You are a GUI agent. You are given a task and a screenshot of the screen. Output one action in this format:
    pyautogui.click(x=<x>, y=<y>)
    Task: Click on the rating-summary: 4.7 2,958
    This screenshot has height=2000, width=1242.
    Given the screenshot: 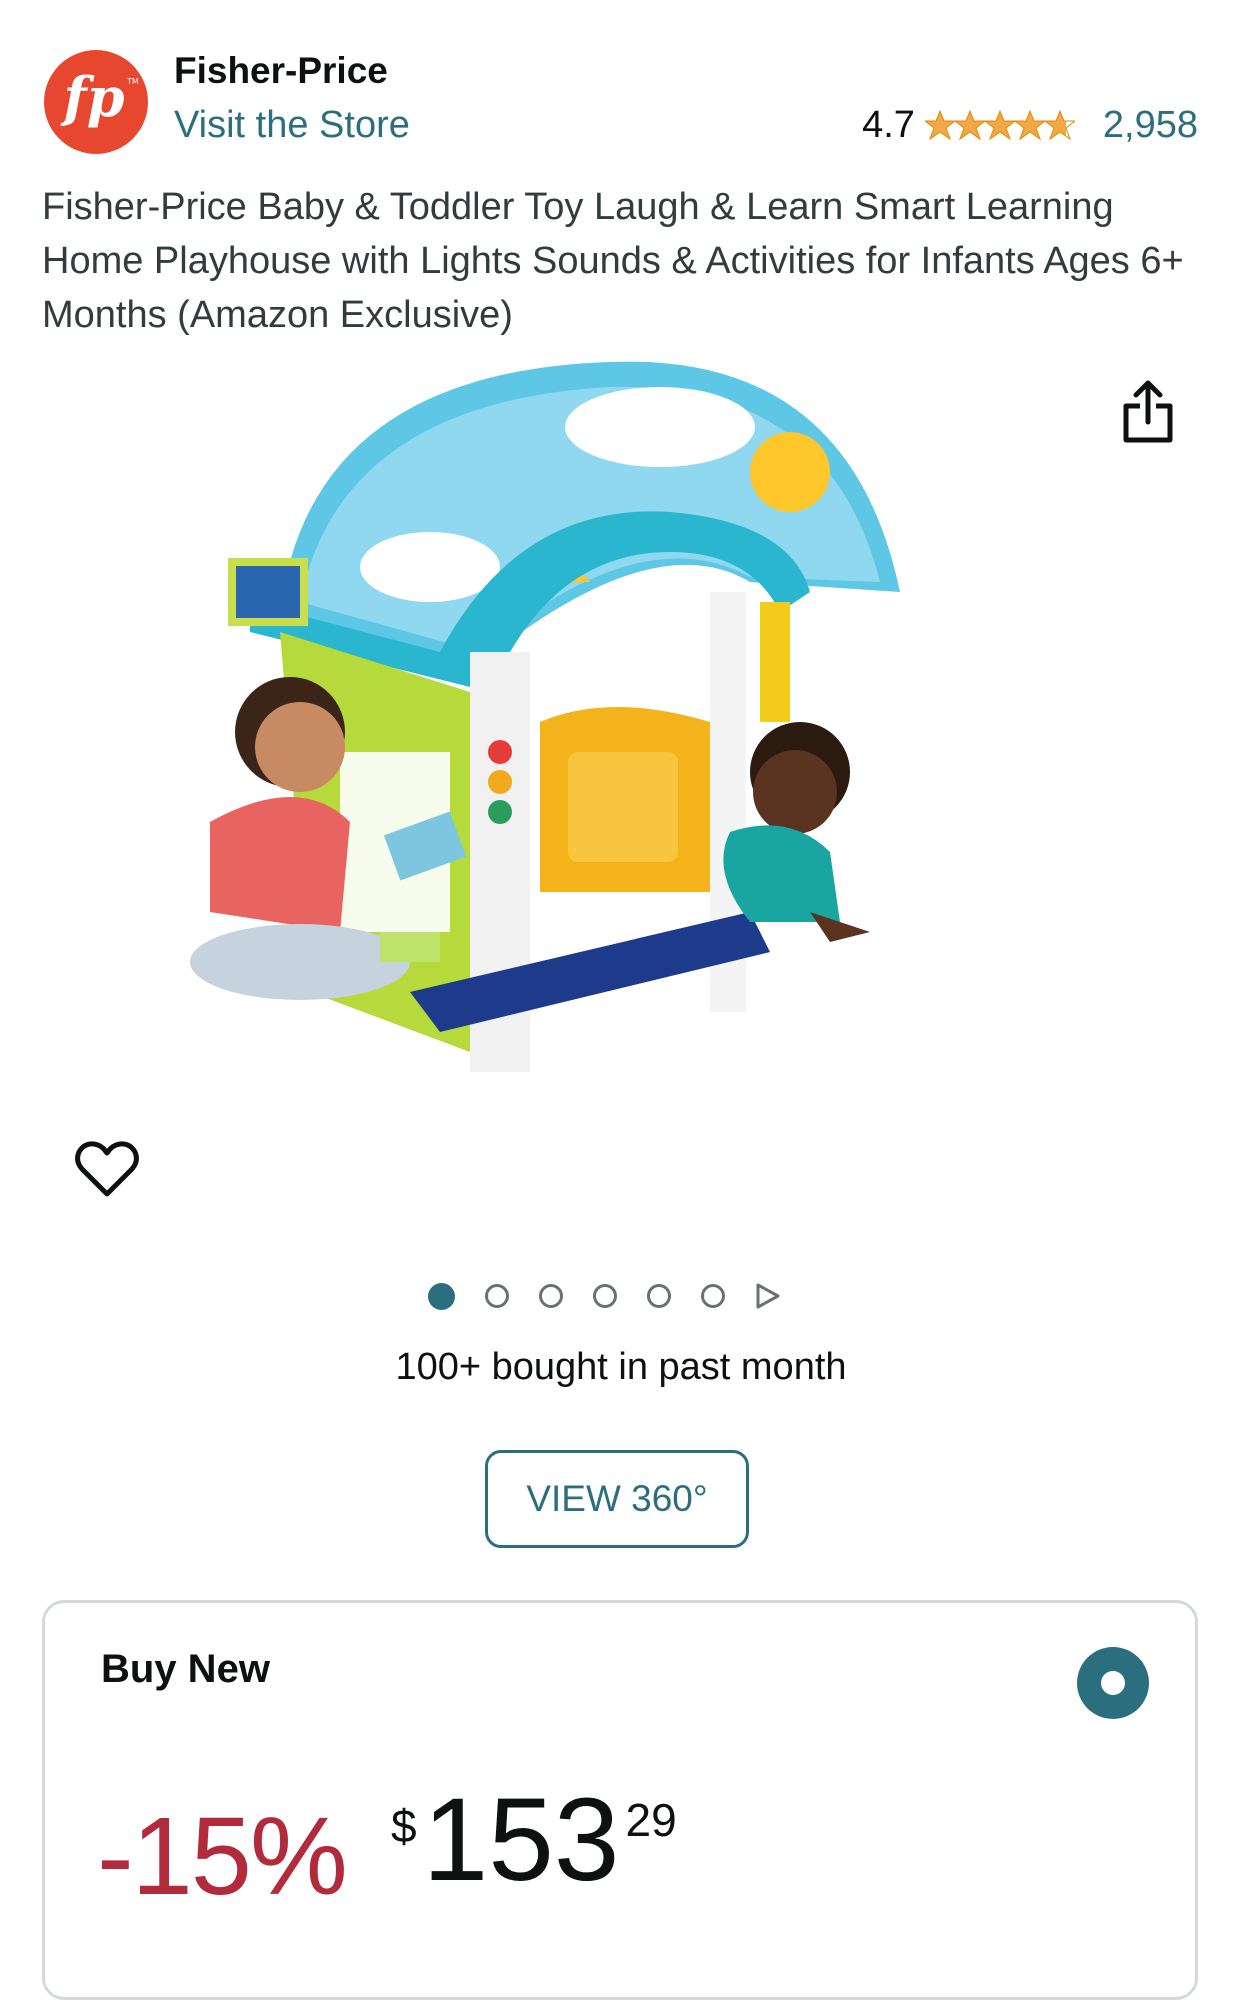 What is the action you would take?
    pyautogui.click(x=1030, y=125)
    